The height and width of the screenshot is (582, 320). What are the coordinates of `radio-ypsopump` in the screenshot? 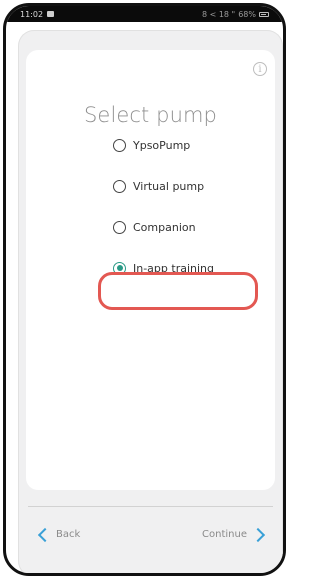 It's located at (119, 145).